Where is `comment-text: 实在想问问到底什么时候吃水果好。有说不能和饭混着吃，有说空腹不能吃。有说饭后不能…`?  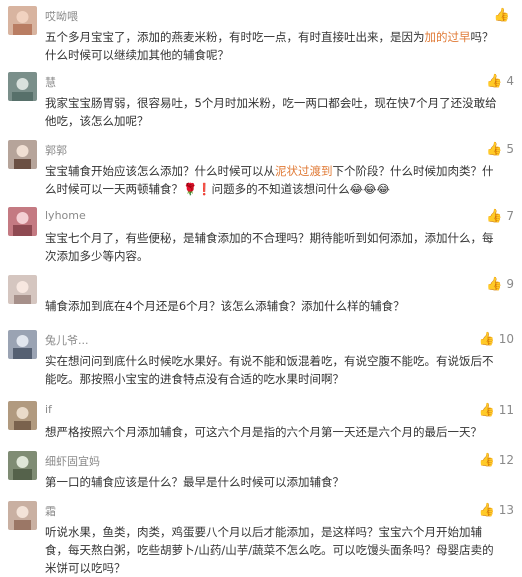
comment-text: 实在想问问到底什么时候吃水果好。有说不能和饭混着吃，有说空腹不能吃。有说饭后不能… is located at coordinates (273, 370).